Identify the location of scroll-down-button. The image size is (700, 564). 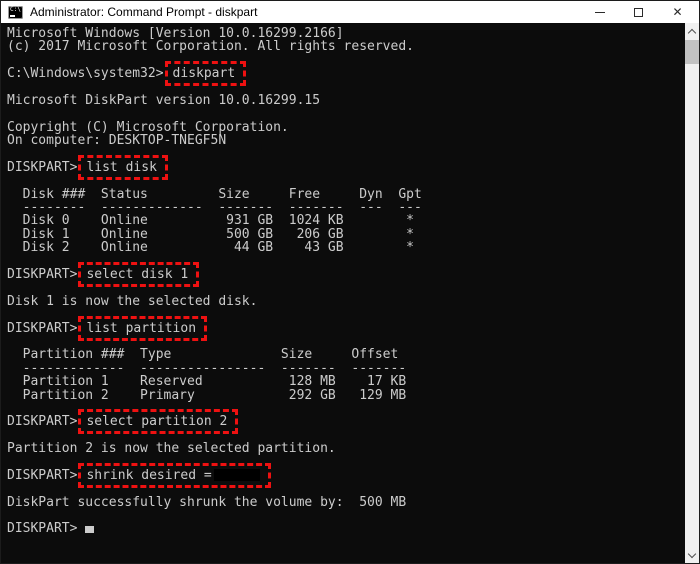
(692, 555).